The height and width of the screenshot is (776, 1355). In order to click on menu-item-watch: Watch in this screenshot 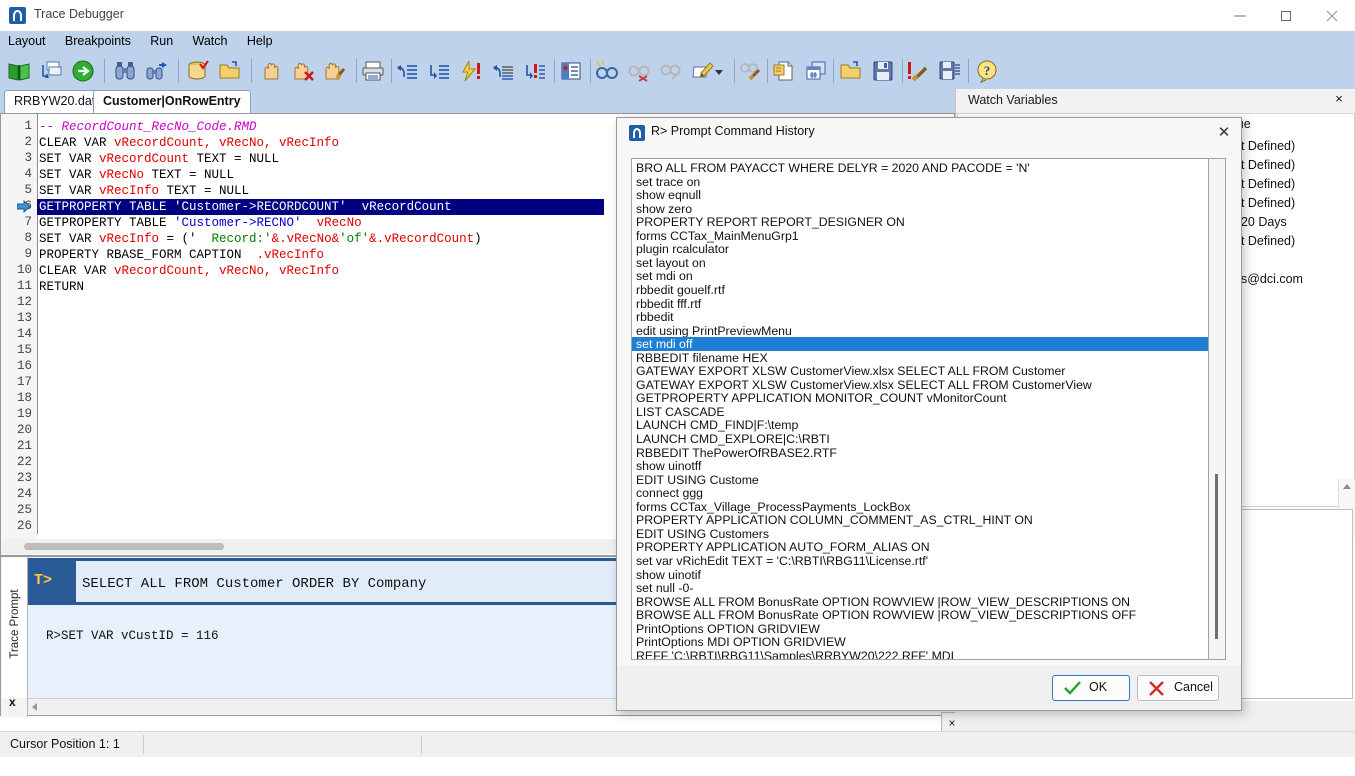, I will do `click(210, 39)`.